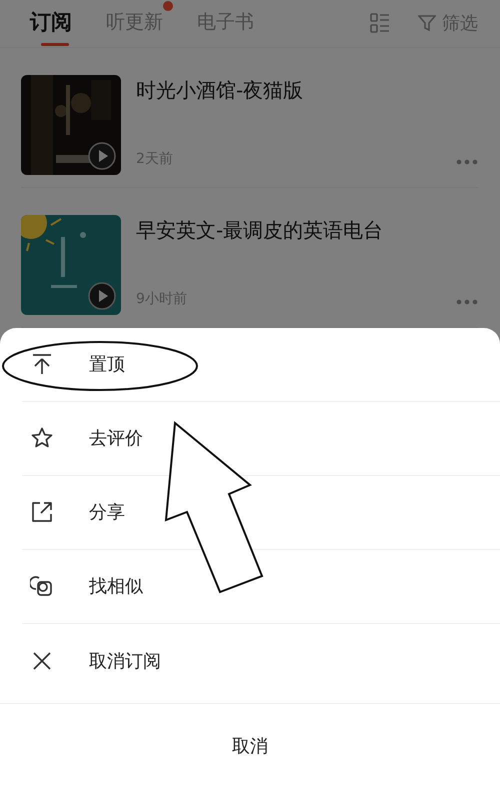 The image size is (500, 787). Describe the element at coordinates (307, 230) in the screenshot. I see `podcast-title: 早安英文-最调皮的英语电台` at that location.